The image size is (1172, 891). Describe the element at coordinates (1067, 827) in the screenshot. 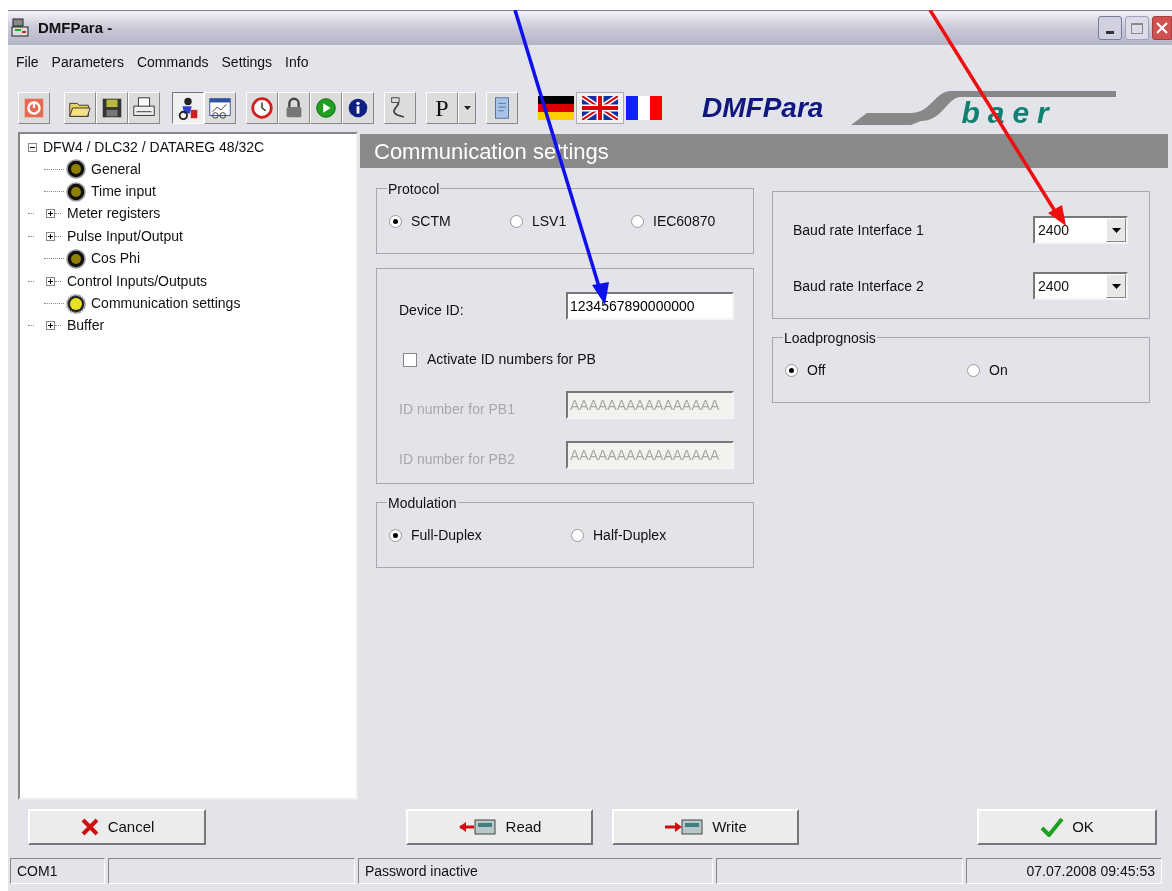

I see `ok-button: OK` at that location.